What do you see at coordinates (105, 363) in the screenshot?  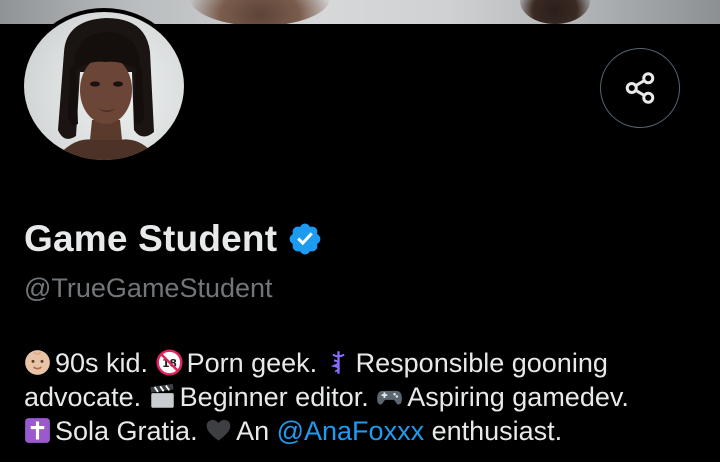 I see `bio-text: 90s kid.` at bounding box center [105, 363].